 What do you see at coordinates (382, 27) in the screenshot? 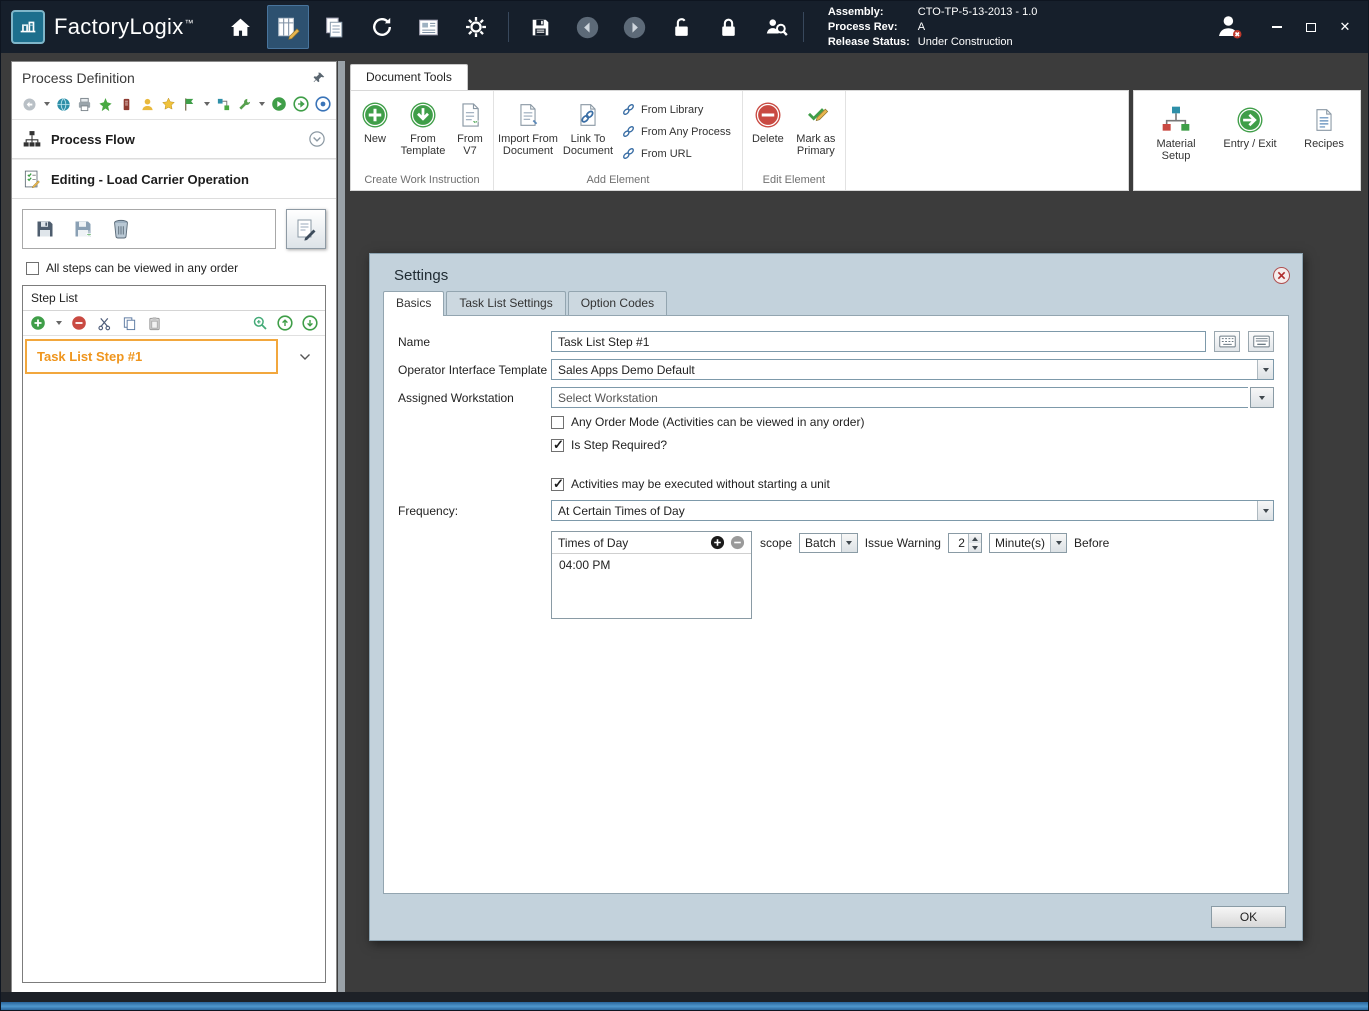
I see `sync-button` at bounding box center [382, 27].